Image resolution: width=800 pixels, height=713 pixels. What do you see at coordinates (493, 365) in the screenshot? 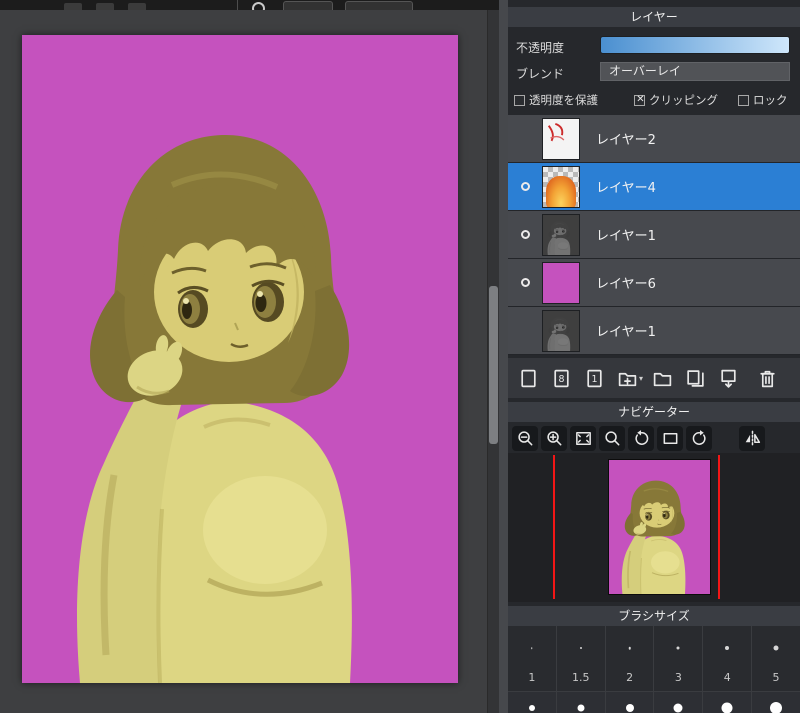
I see `scrollbar-thumb` at bounding box center [493, 365].